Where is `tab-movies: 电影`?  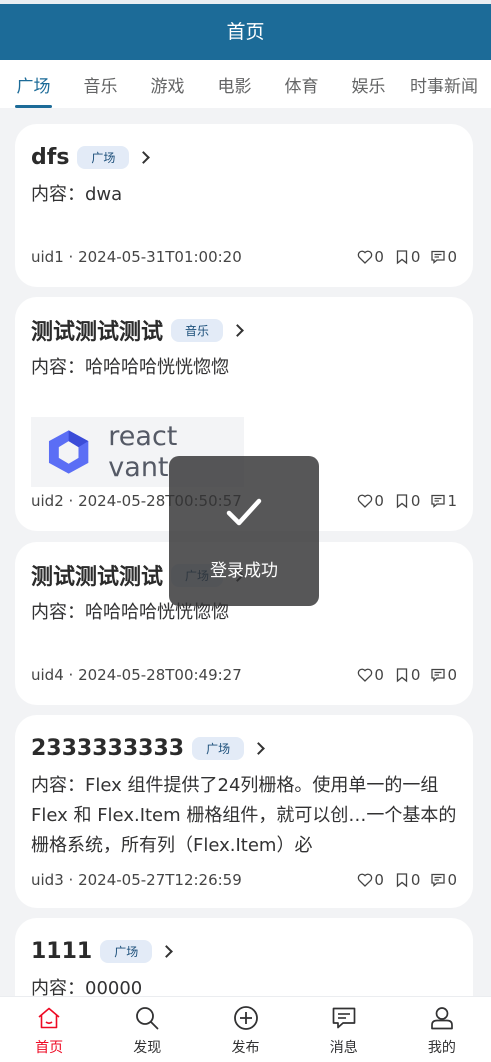
tab-movies: 电影 is located at coordinates (234, 84).